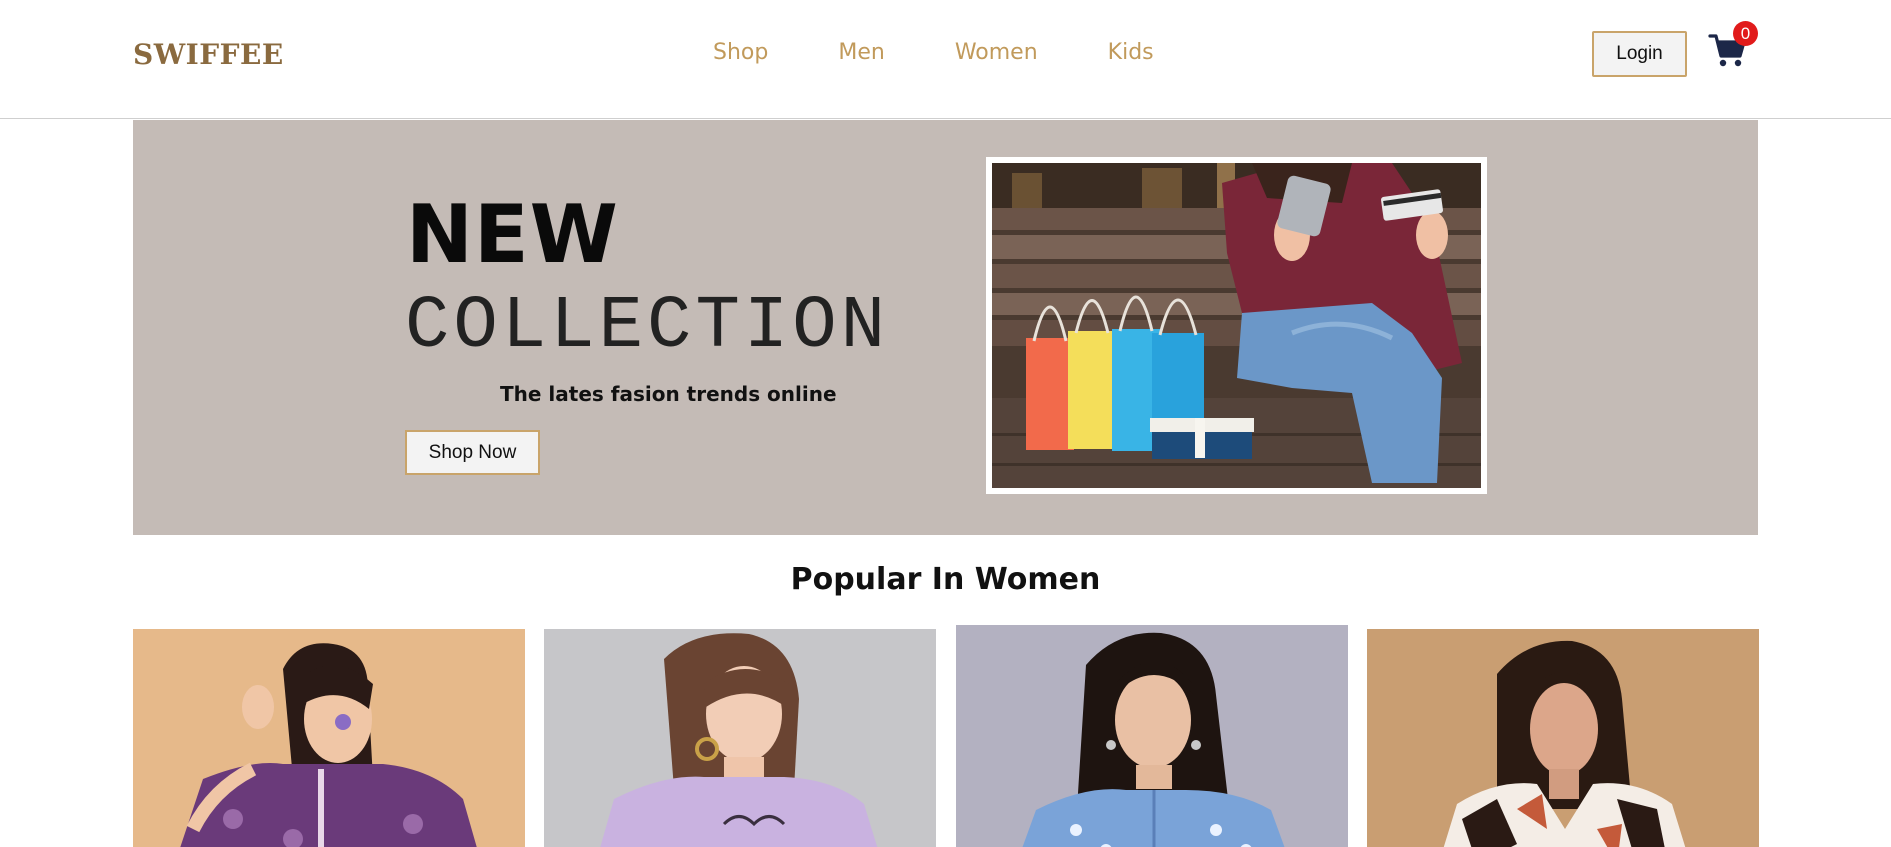 This screenshot has width=1891, height=847. What do you see at coordinates (933, 52) in the screenshot?
I see `main-nav: Shop Men Women Kids` at bounding box center [933, 52].